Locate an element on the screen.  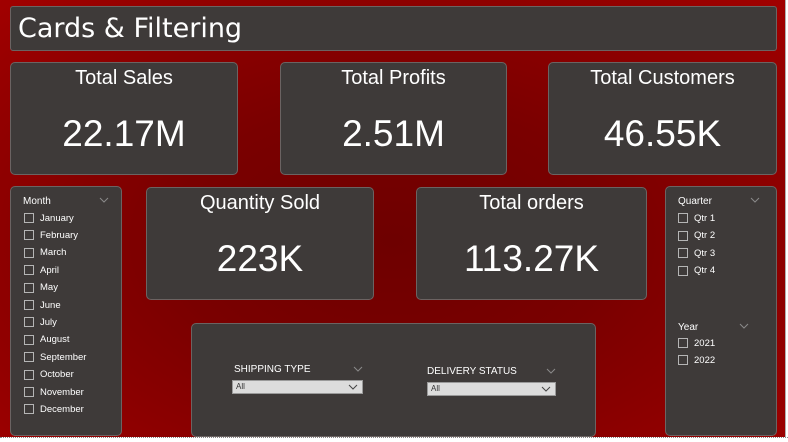
slicer-item-label: July is located at coordinates (48, 322).